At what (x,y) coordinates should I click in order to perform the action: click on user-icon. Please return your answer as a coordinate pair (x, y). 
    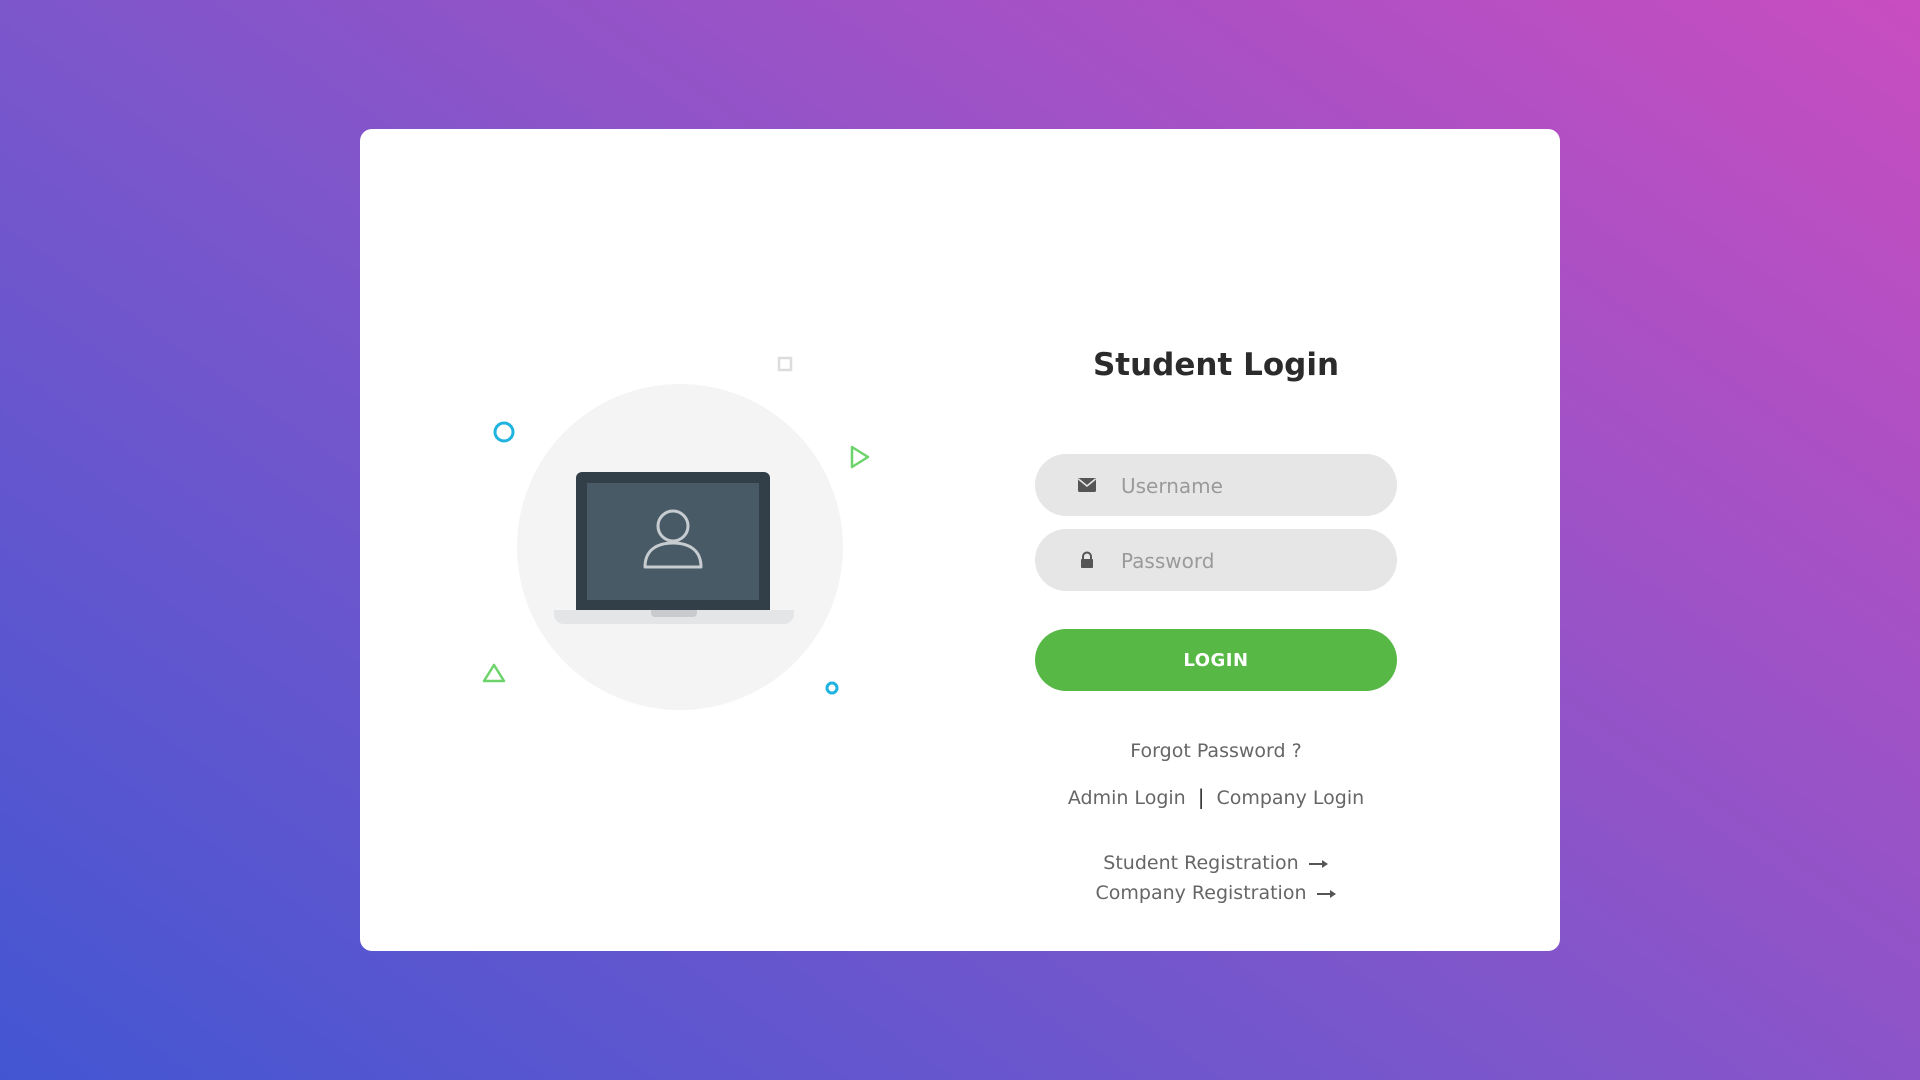
    Looking at the image, I should click on (673, 539).